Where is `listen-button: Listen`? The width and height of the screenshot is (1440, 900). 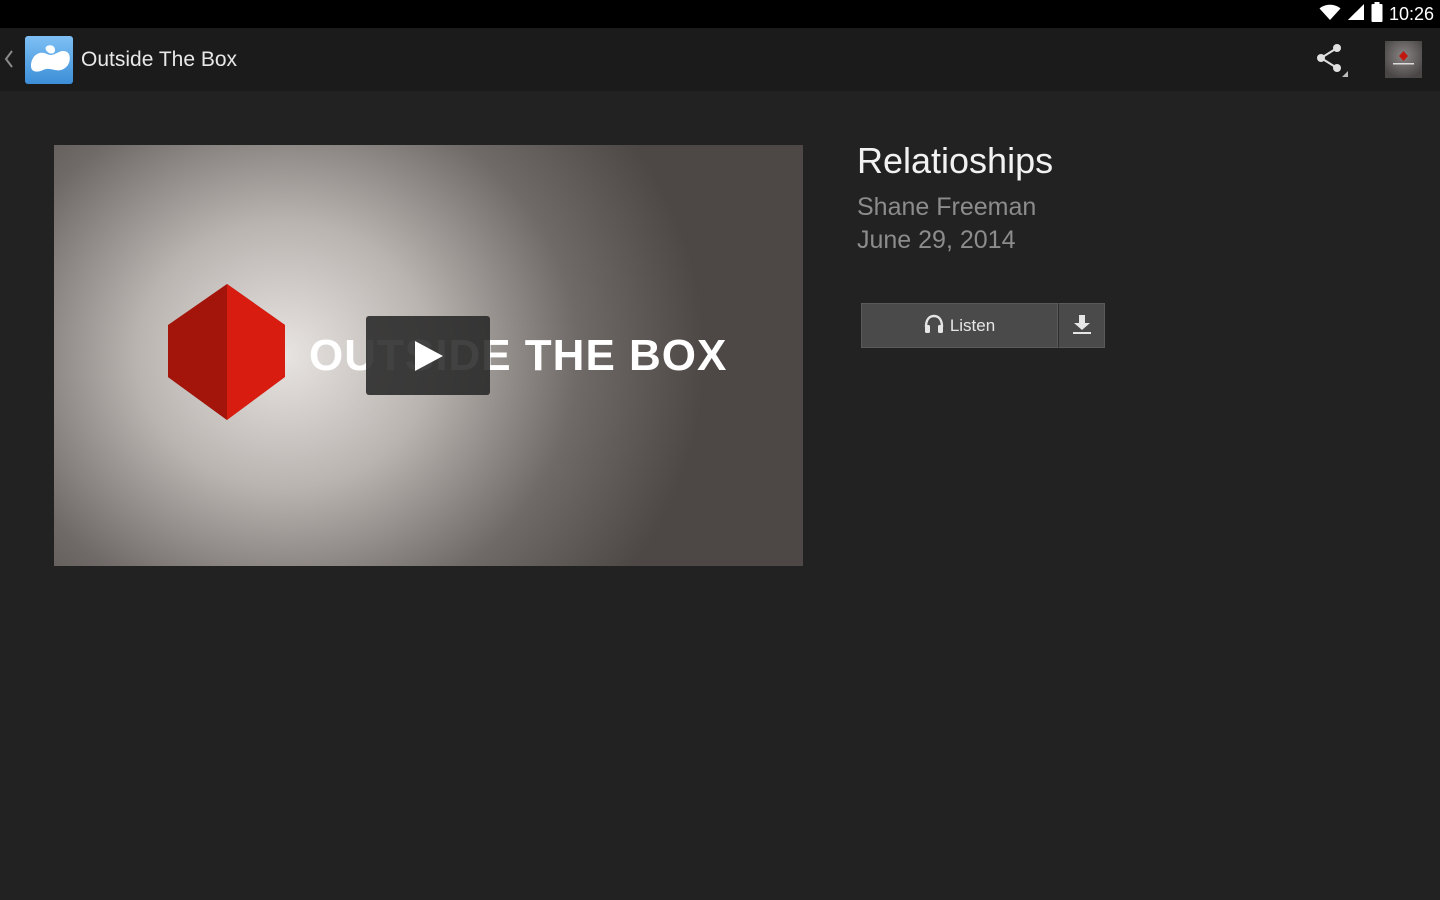 listen-button: Listen is located at coordinates (959, 325).